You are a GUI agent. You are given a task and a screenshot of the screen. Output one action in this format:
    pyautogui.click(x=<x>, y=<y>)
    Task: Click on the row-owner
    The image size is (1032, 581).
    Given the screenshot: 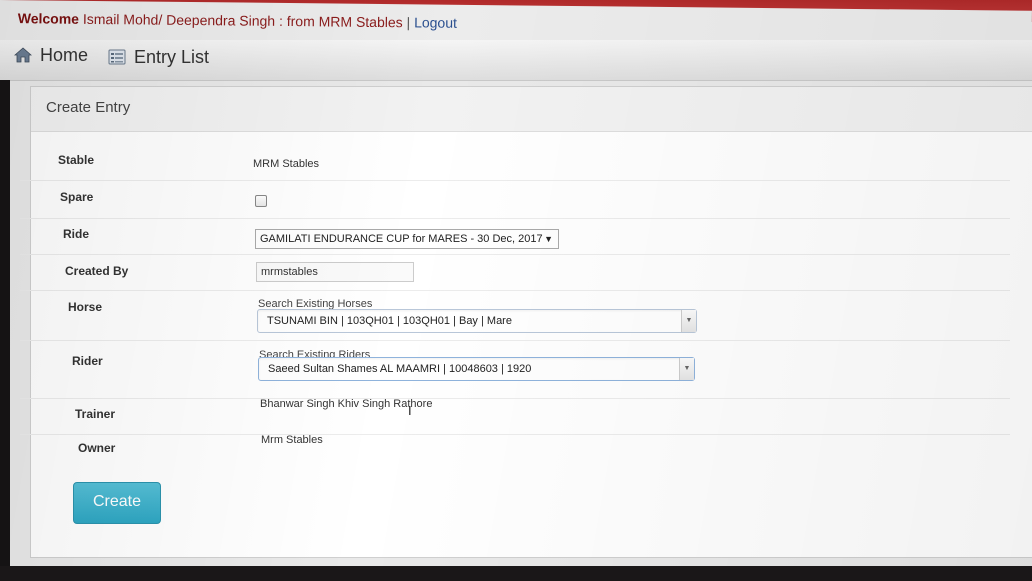 What is the action you would take?
    pyautogui.click(x=515, y=452)
    